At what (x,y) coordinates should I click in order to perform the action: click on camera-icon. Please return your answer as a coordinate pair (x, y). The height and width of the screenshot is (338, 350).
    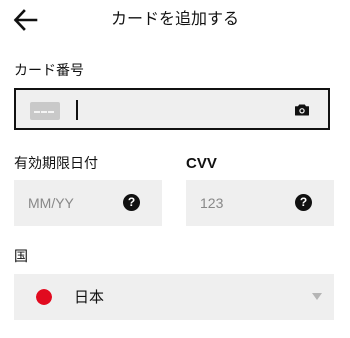
    Looking at the image, I should click on (302, 112).